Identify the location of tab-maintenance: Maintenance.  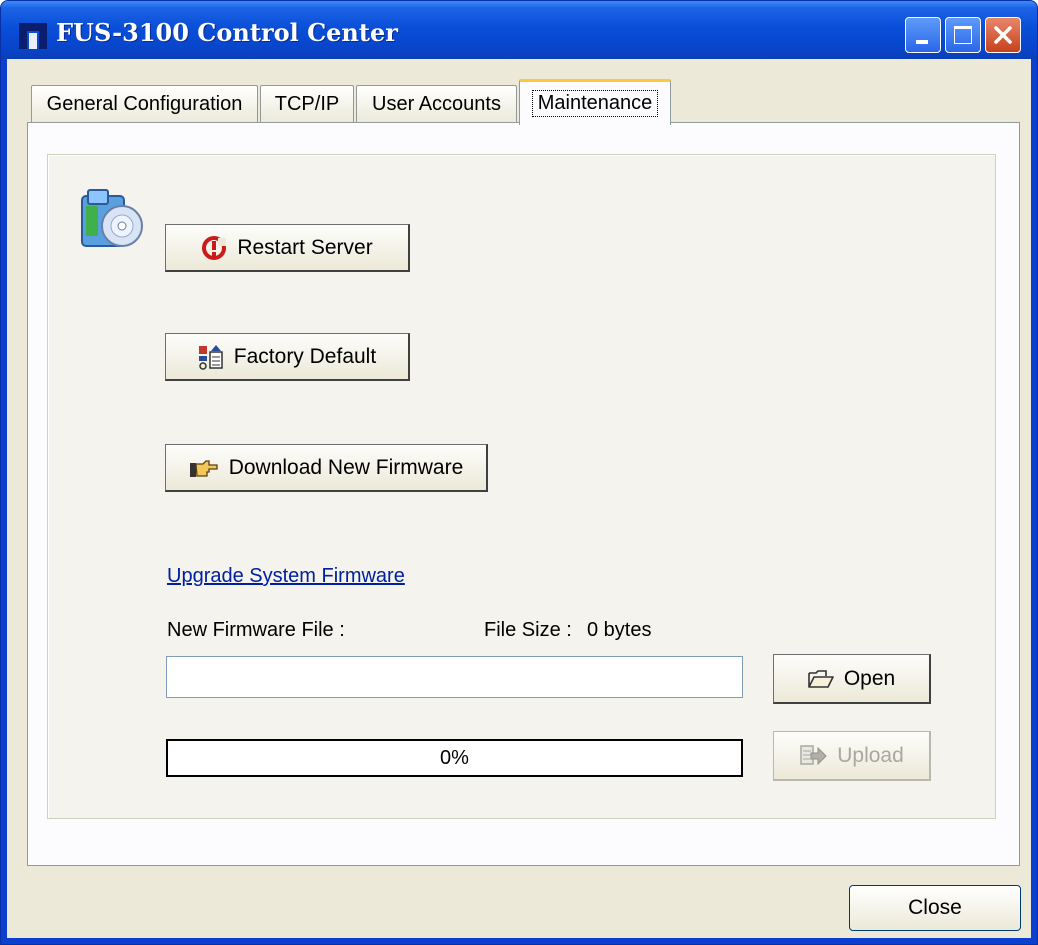
(595, 102).